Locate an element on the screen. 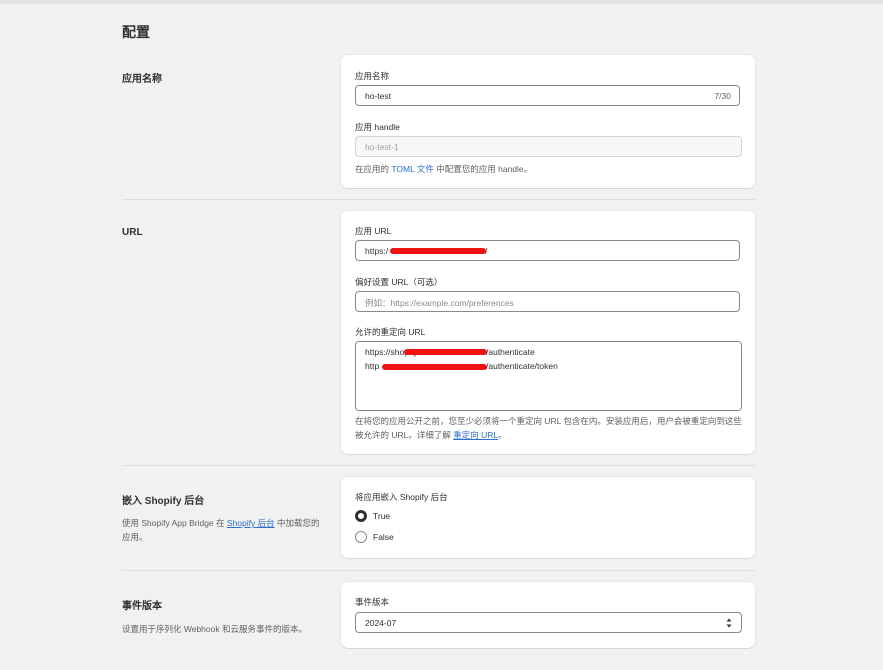 This screenshot has height=670, width=883. event-version-value: 2024-07 is located at coordinates (381, 623).